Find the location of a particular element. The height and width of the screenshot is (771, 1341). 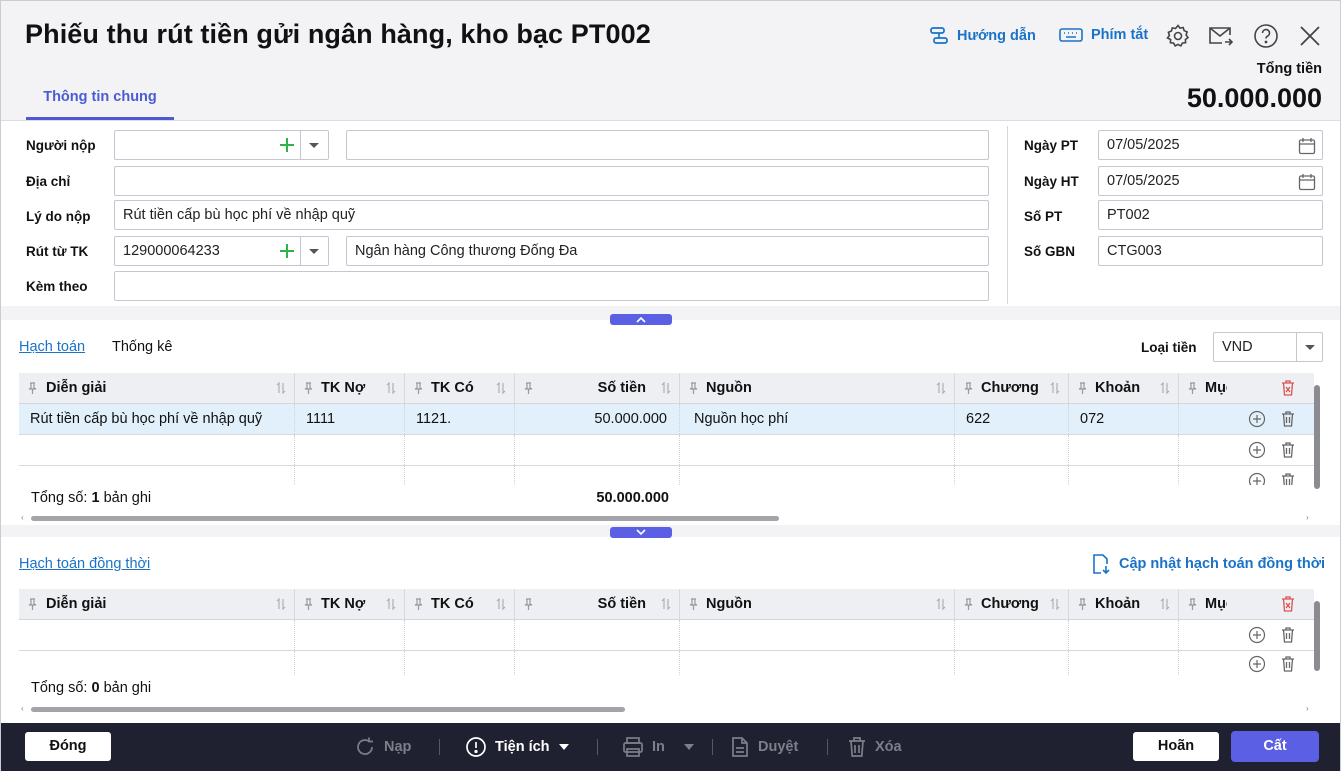

grid-horizontal-scrollbar is located at coordinates (405, 518).